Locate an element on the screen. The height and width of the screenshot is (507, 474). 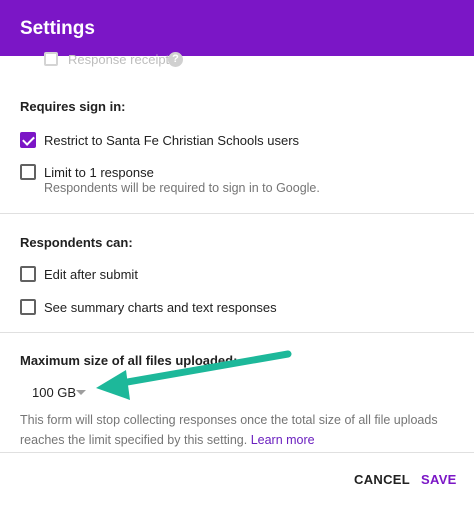
caret-down-icon is located at coordinates (81, 392).